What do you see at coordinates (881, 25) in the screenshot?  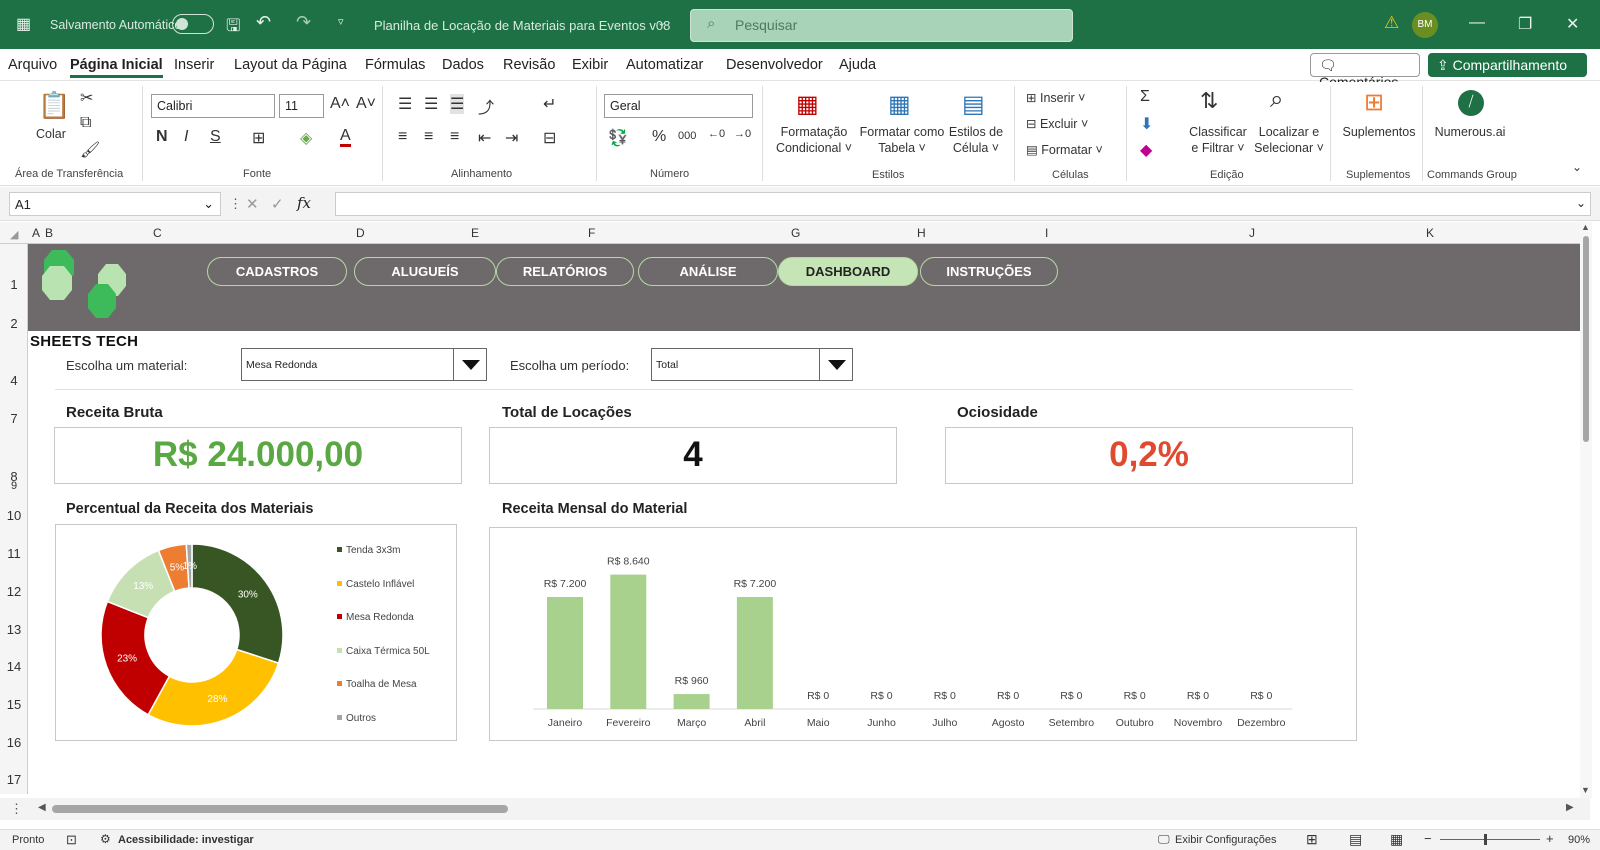 I see `search-box: ⌕ Pesquisar` at bounding box center [881, 25].